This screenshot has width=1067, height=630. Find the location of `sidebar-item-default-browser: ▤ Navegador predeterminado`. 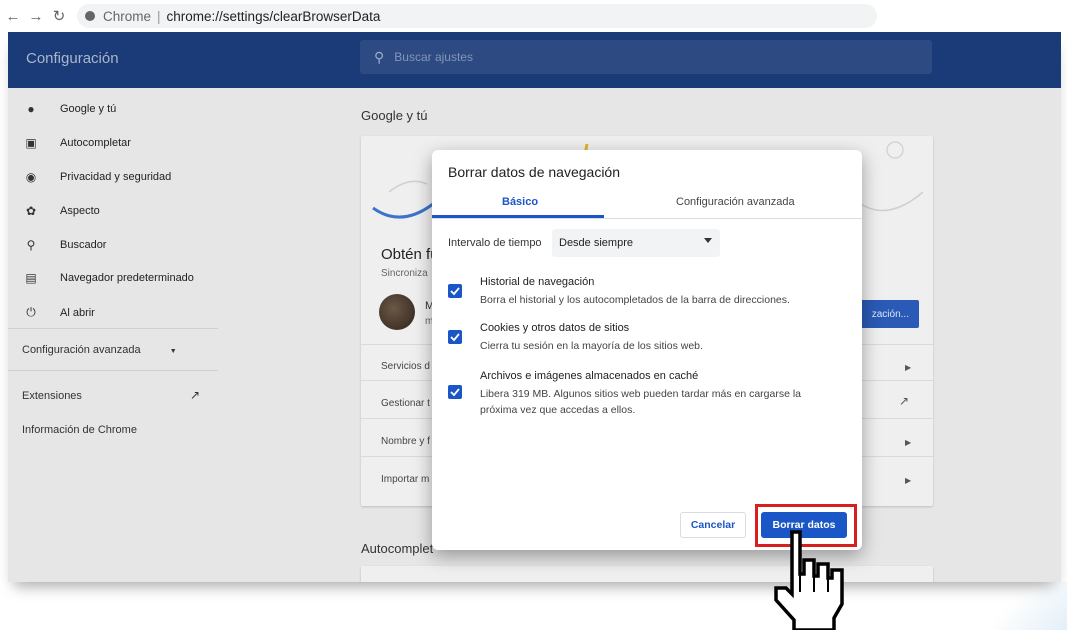

sidebar-item-default-browser: ▤ Navegador predeterminado is located at coordinates (108, 278).